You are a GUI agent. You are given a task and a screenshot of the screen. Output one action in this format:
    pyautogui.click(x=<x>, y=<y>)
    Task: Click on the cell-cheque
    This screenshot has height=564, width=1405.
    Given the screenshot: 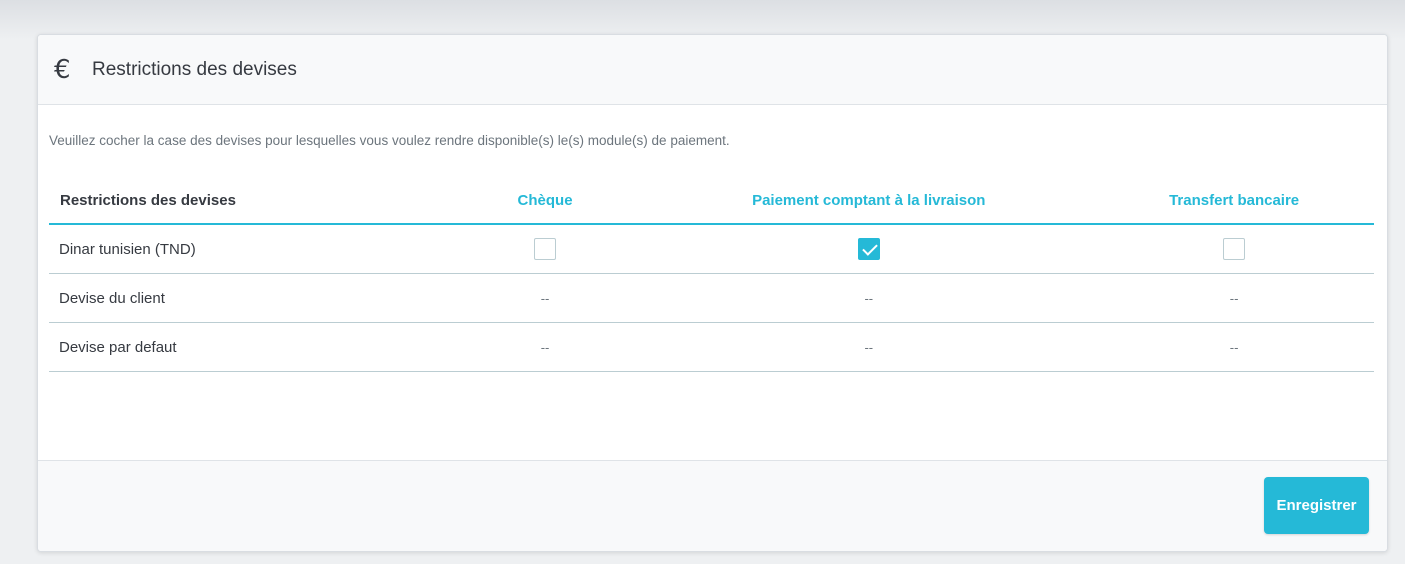 What is the action you would take?
    pyautogui.click(x=545, y=249)
    